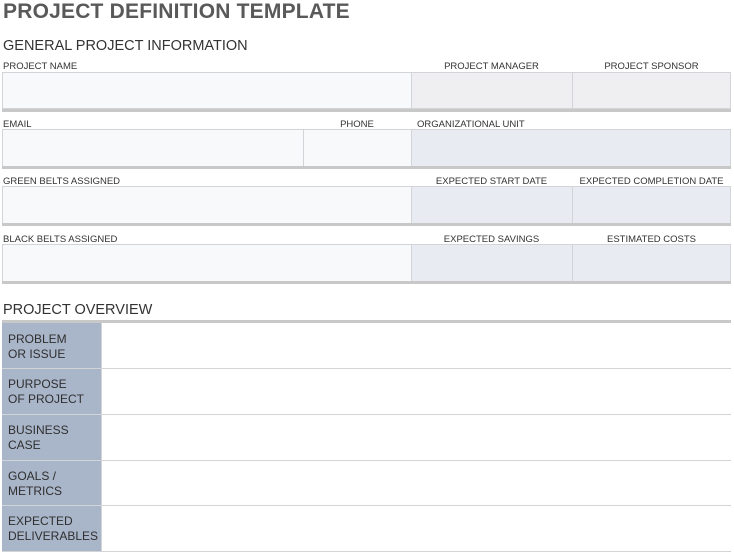 Image resolution: width=734 pixels, height=555 pixels. What do you see at coordinates (492, 263) in the screenshot?
I see `expected-savings-field` at bounding box center [492, 263].